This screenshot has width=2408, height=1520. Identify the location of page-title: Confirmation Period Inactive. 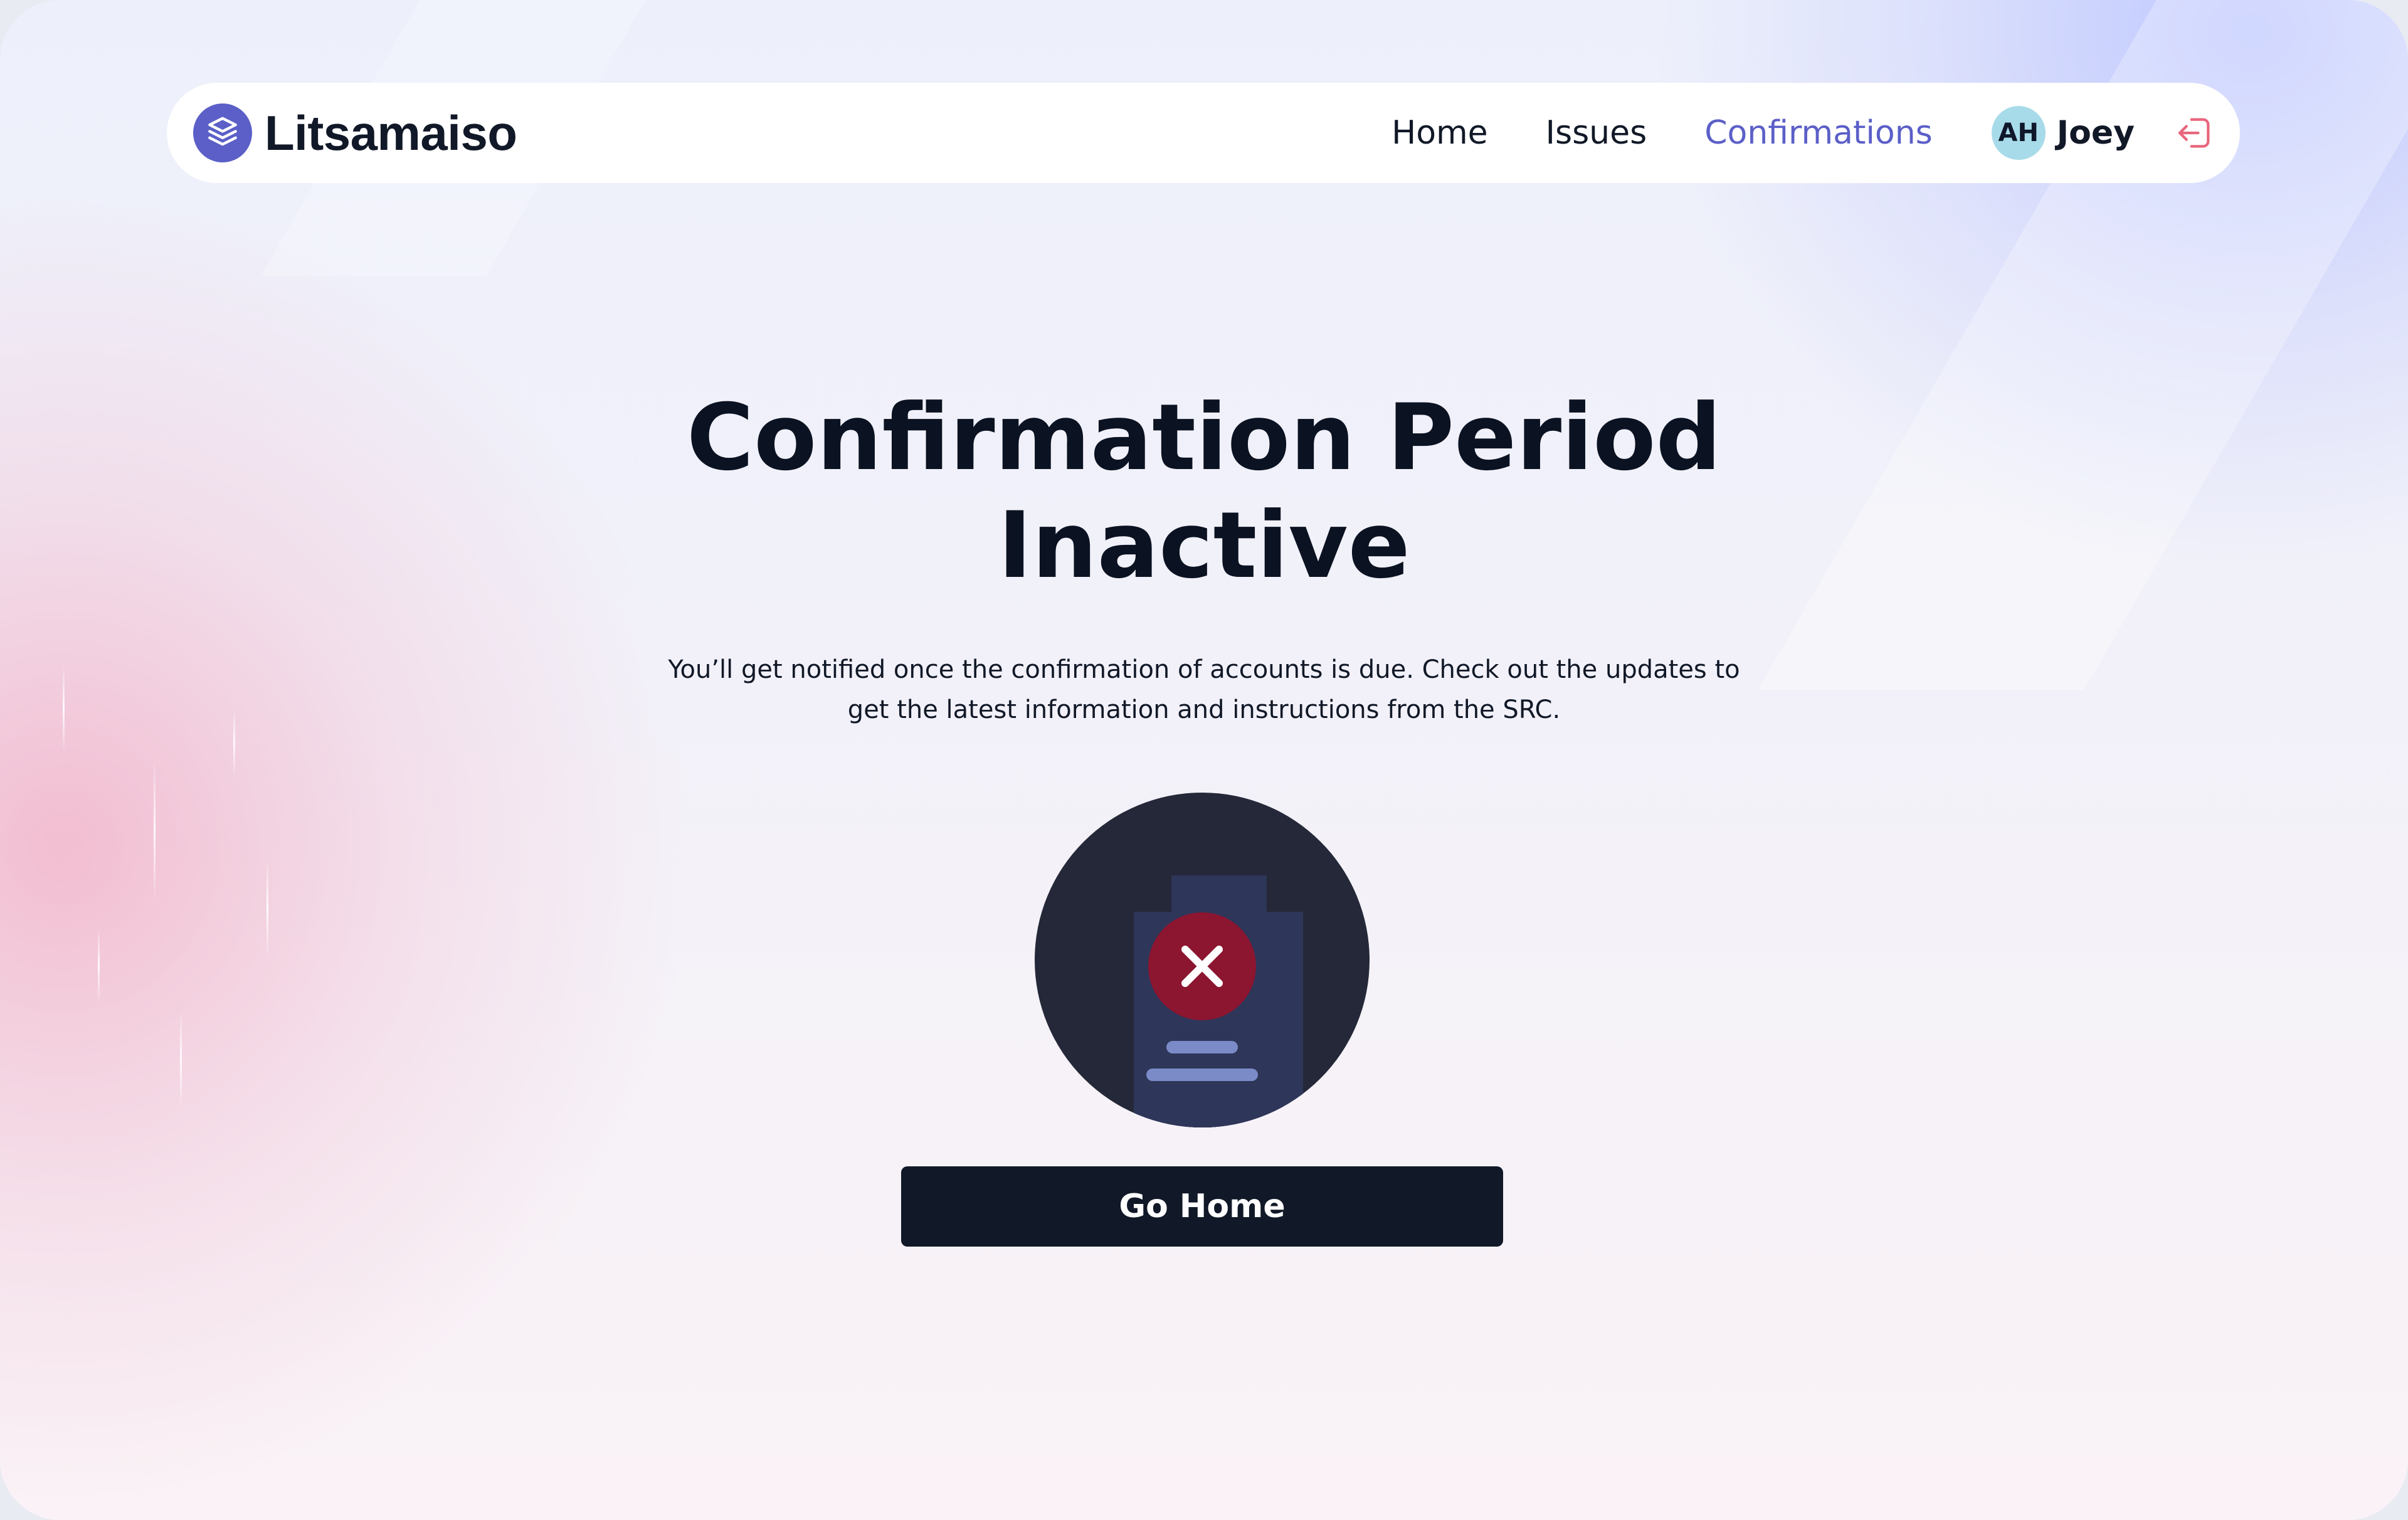
(1204, 491).